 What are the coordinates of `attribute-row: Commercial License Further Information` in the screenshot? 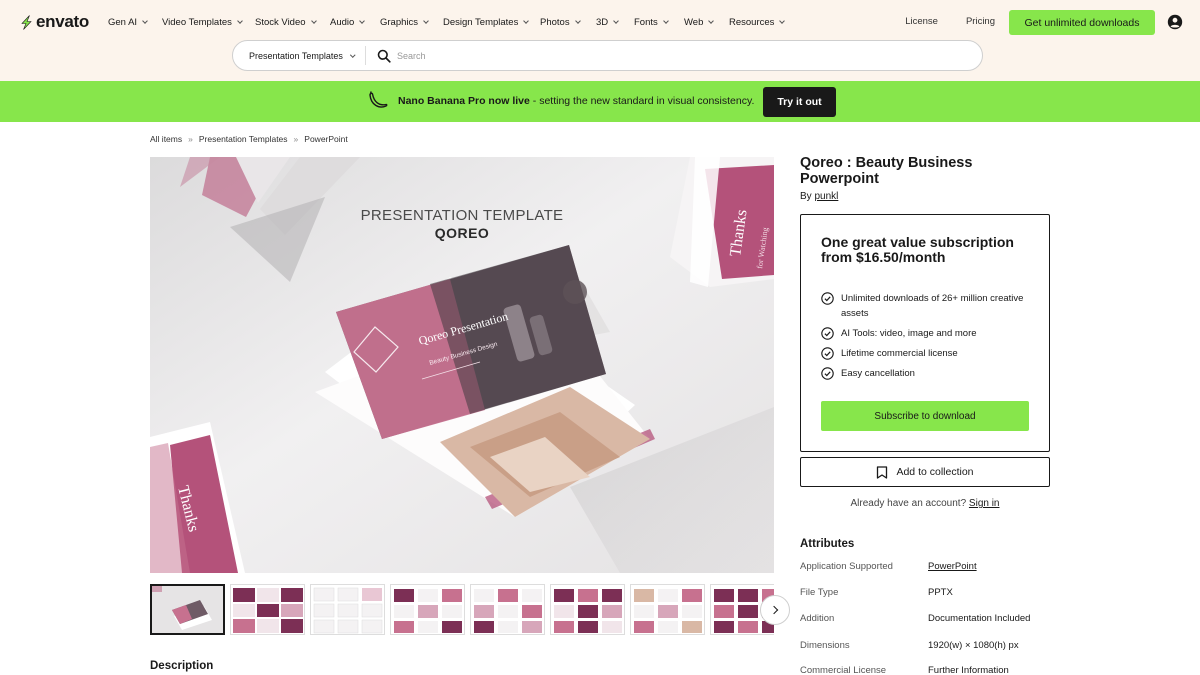 It's located at (930, 670).